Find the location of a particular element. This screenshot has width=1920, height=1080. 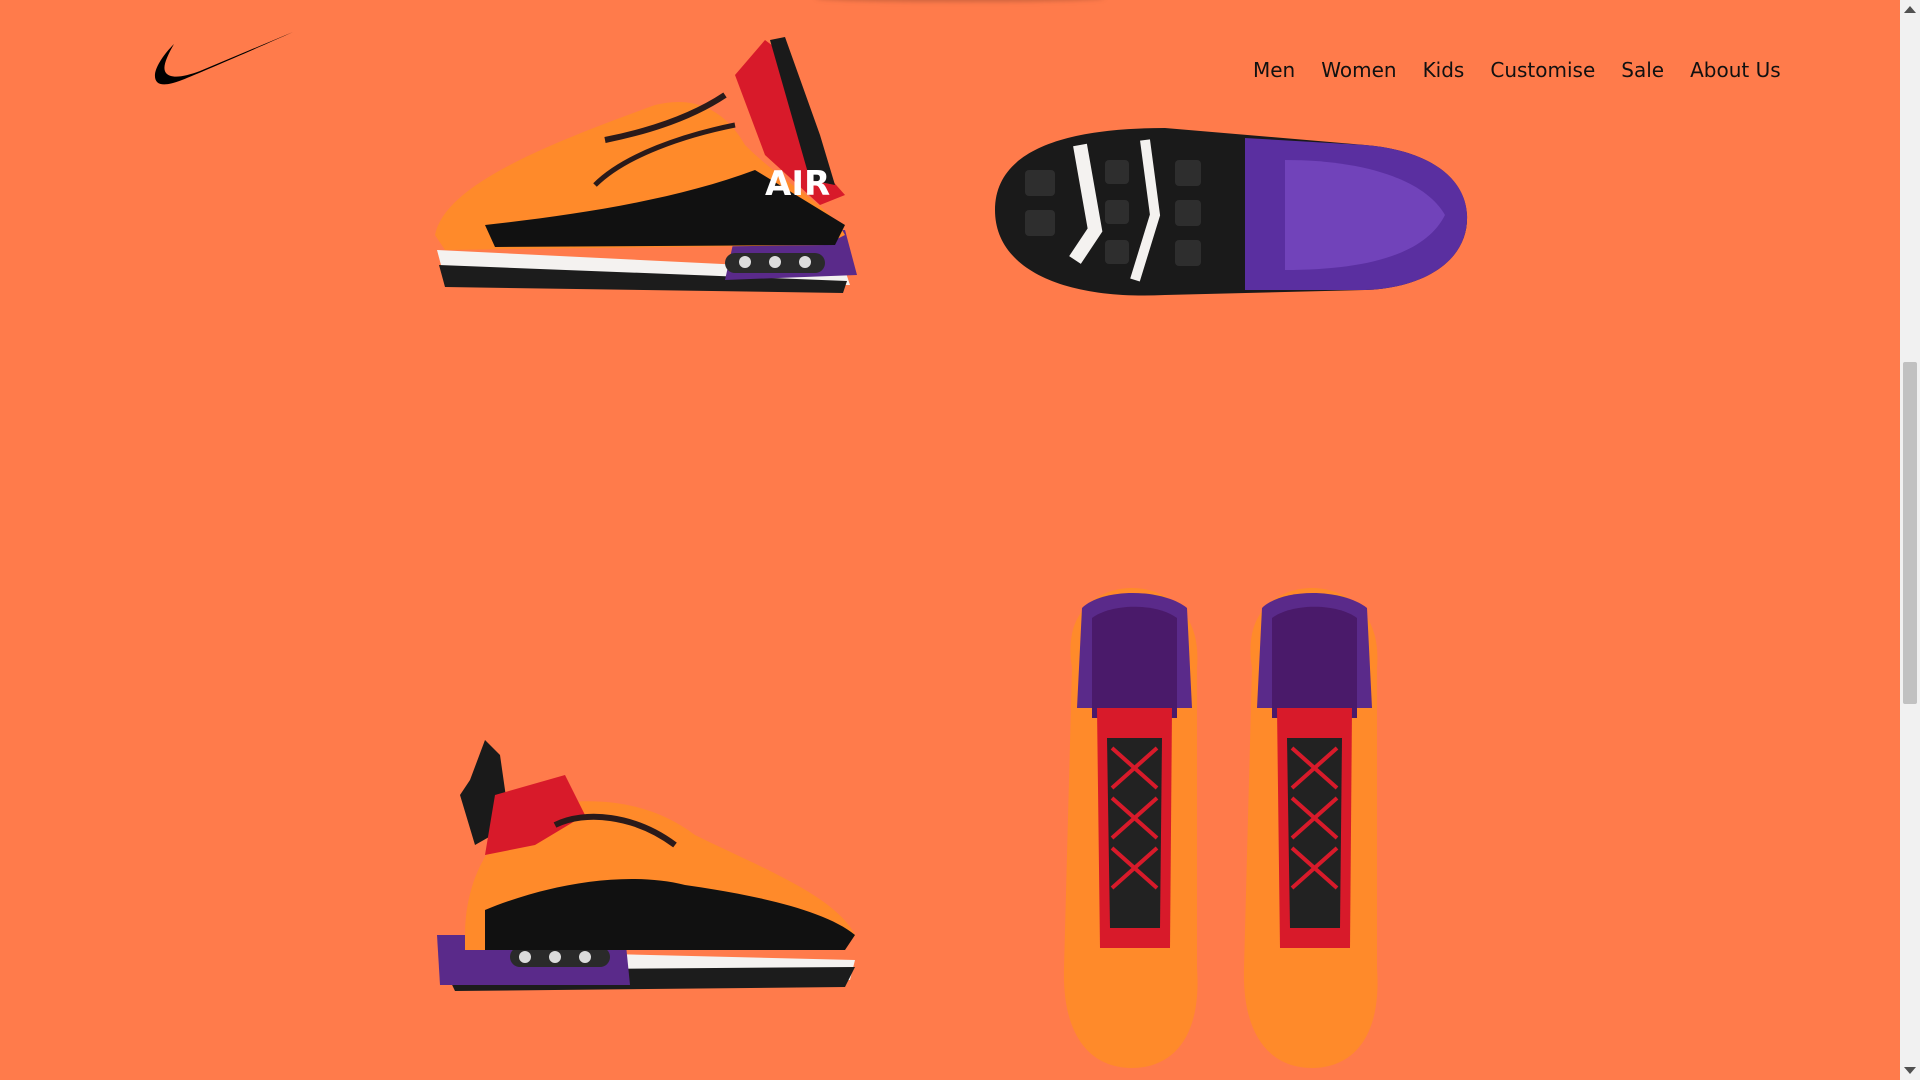

previous-image-shadow is located at coordinates (960, 1).